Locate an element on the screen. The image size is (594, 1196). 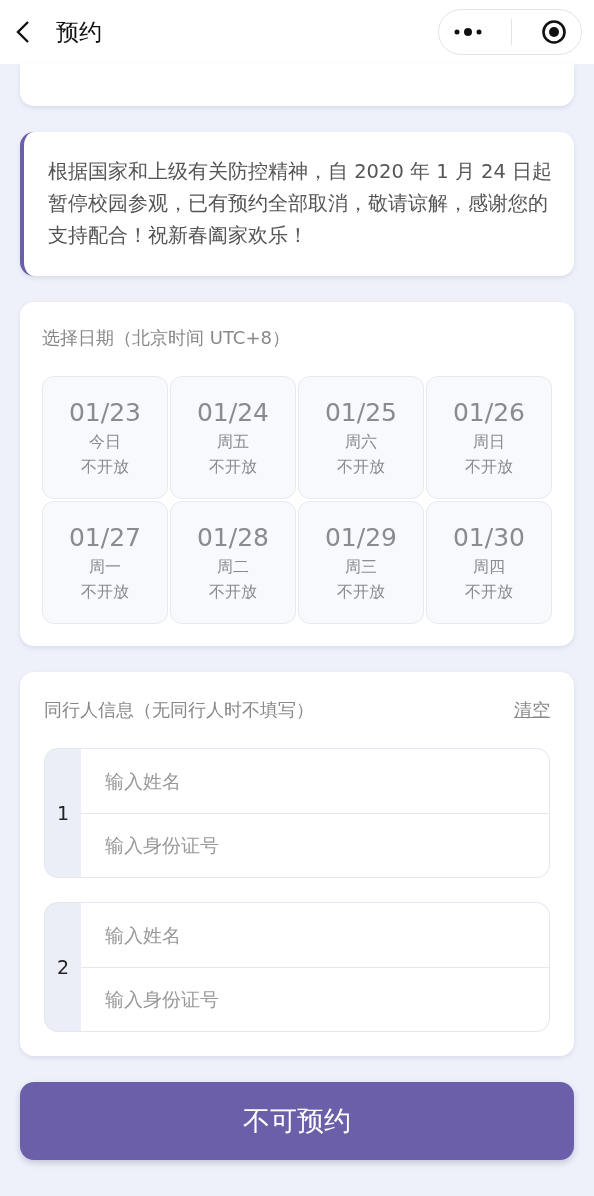
weekday-label: 周一 is located at coordinates (105, 566).